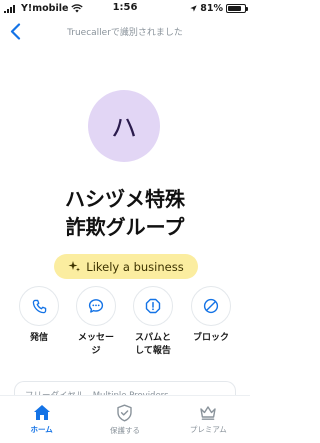 Image resolution: width=320 pixels, height=443 pixels. I want to click on tab-protect-label: 保護する, so click(124, 430).